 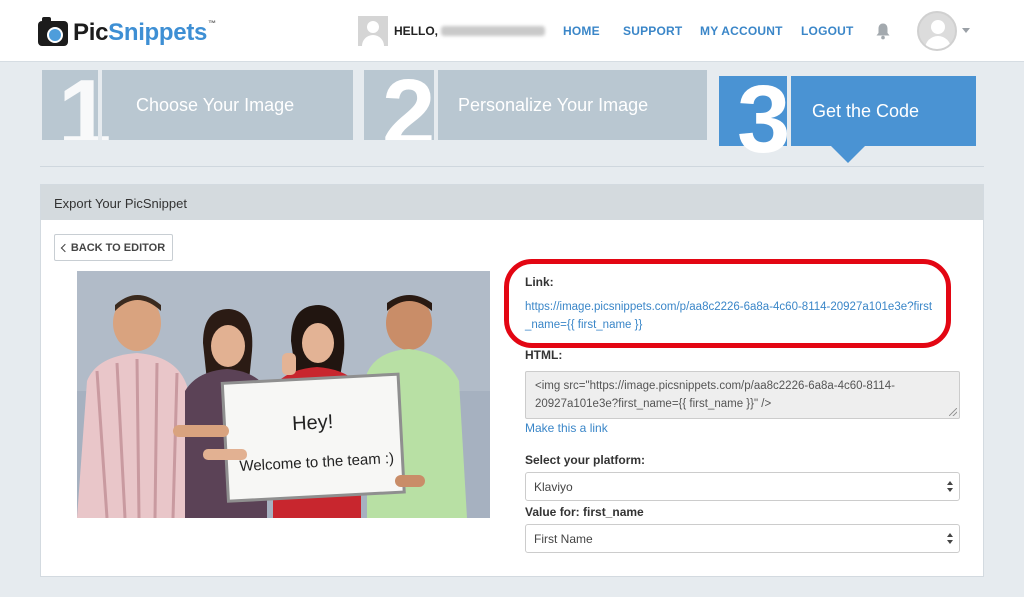 I want to click on step-number: 3, so click(x=764, y=119).